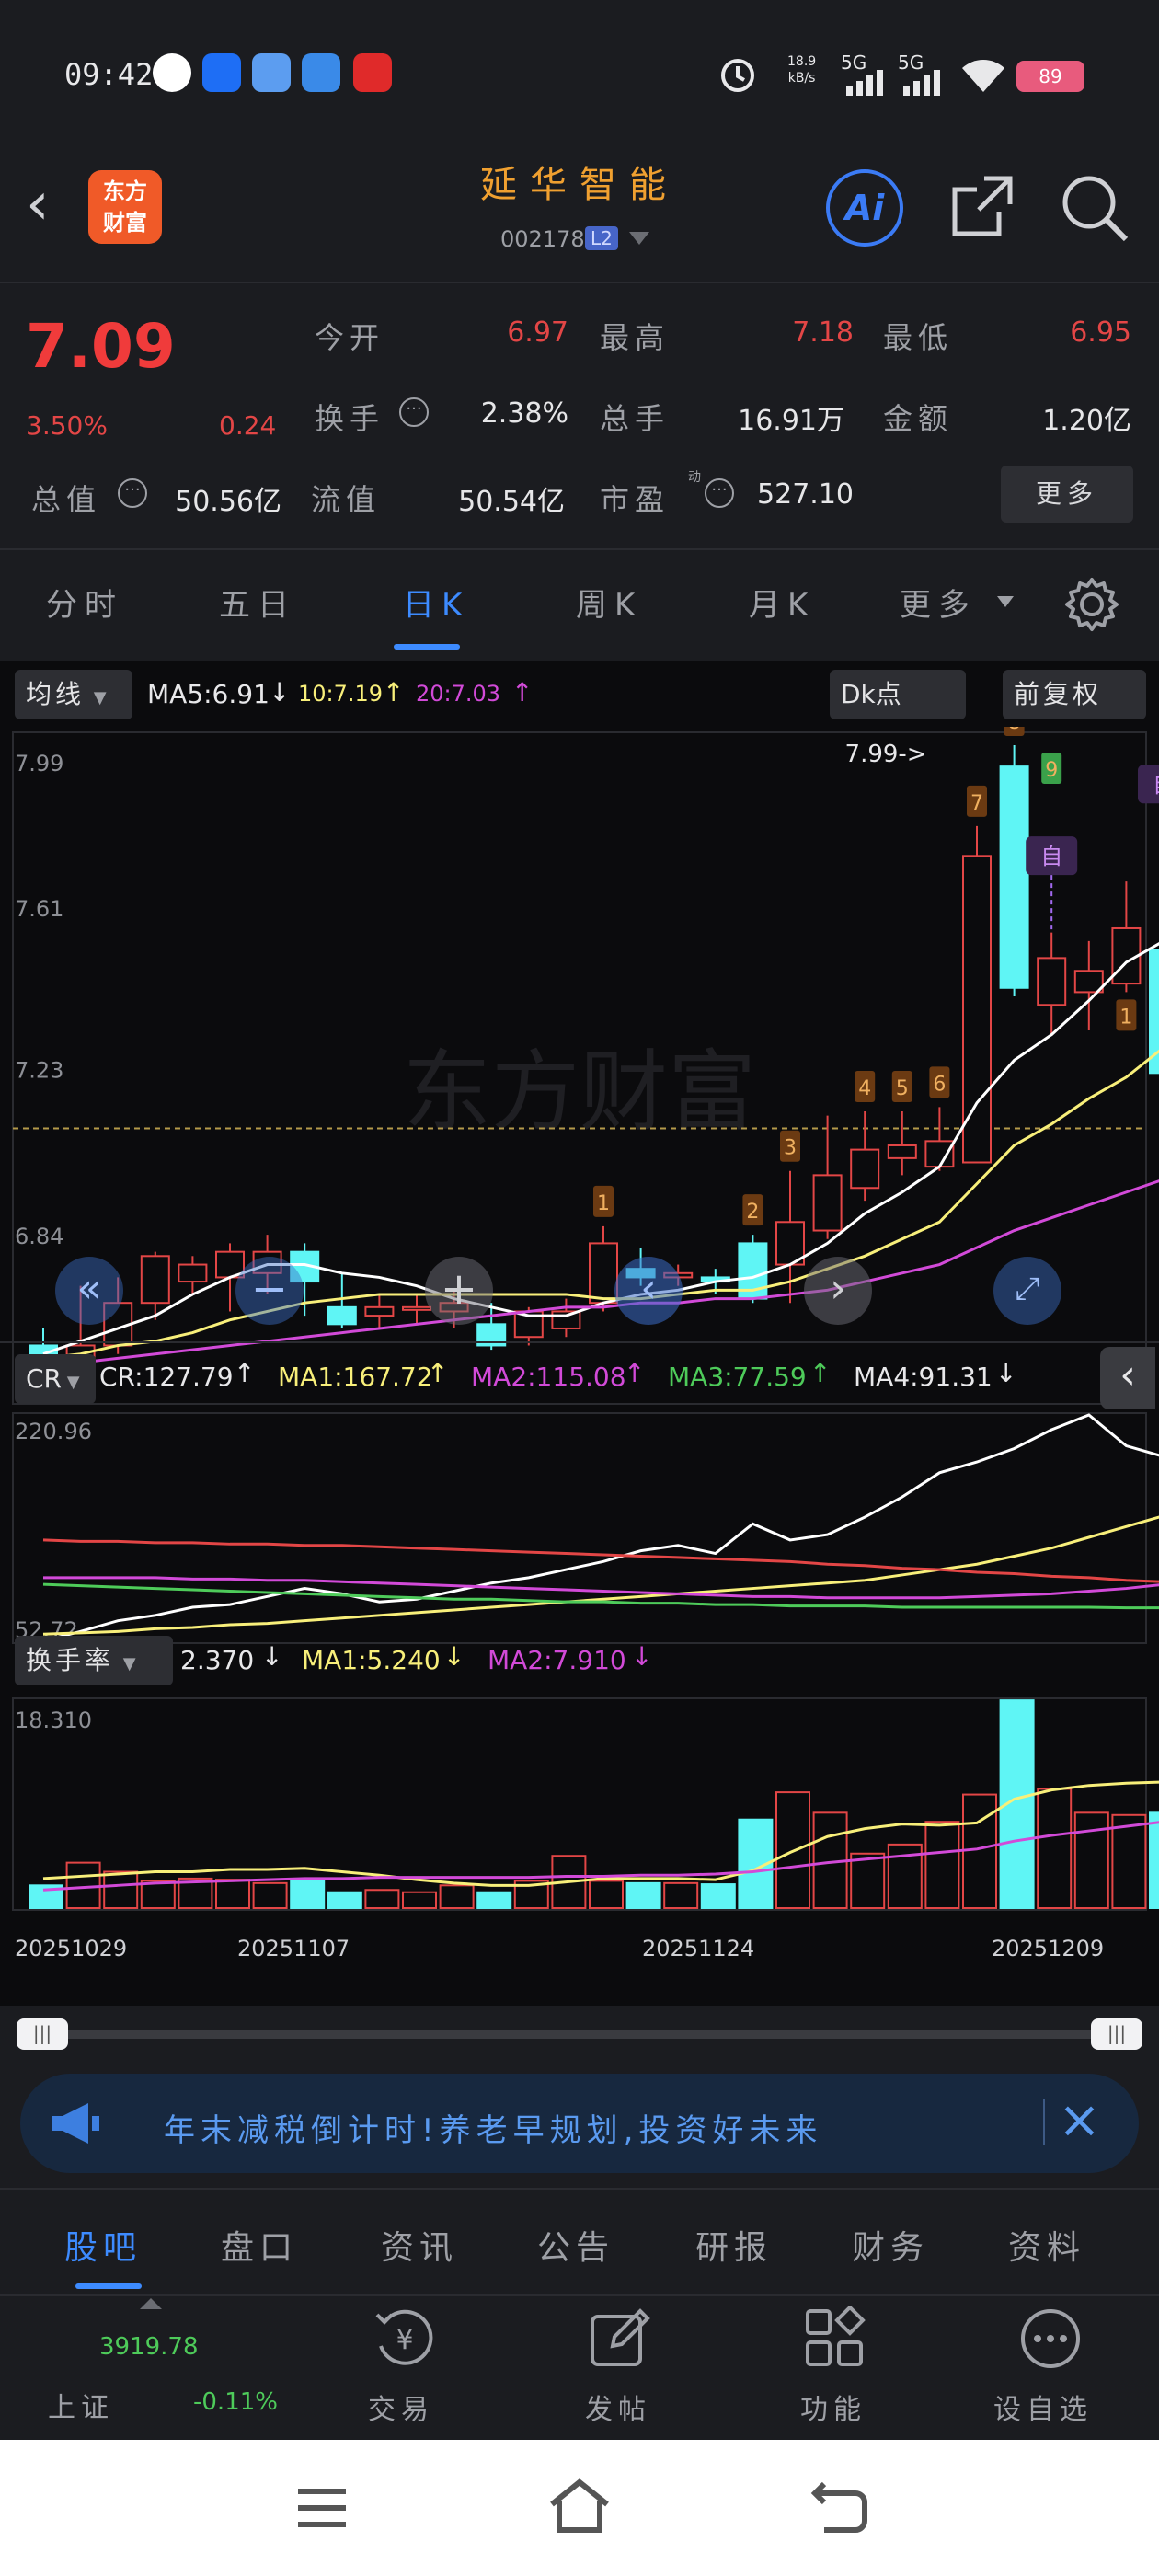 The height and width of the screenshot is (2576, 1159). What do you see at coordinates (648, 1291) in the screenshot?
I see `prev-candle-button: ‹` at bounding box center [648, 1291].